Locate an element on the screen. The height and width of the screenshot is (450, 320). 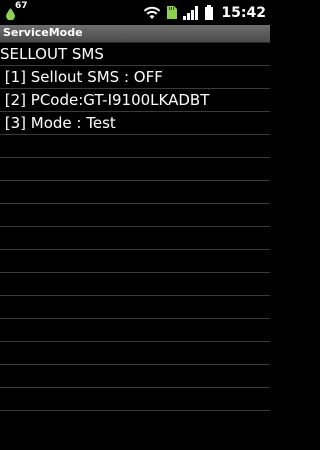
status-time: 15:42 is located at coordinates (243, 12).